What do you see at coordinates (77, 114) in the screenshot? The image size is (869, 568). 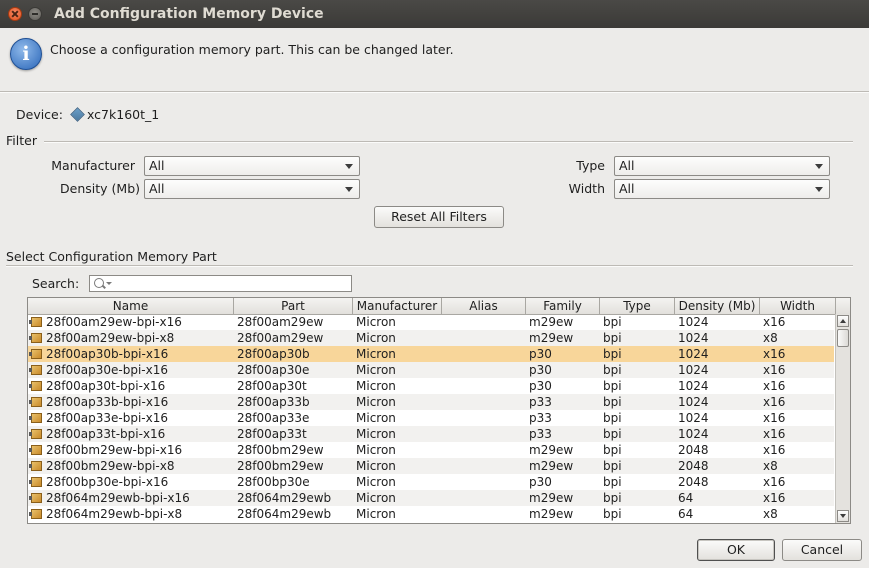 I see `chip-icon` at bounding box center [77, 114].